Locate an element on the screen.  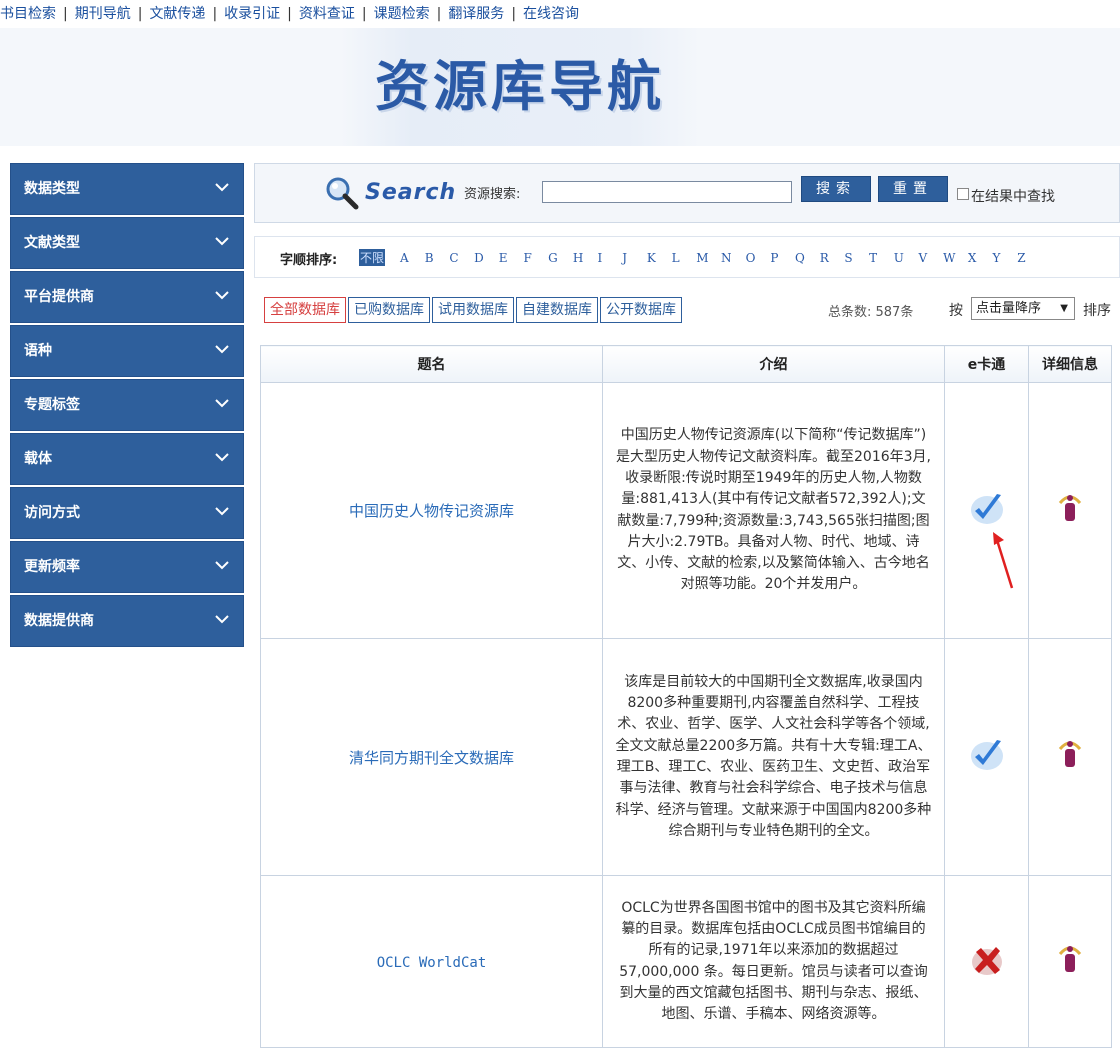
alphabet-letter-list: 不限 A B C D E F G H I J K L M N O P Q R S T U V W X Y Z is located at coordinates (700, 257).